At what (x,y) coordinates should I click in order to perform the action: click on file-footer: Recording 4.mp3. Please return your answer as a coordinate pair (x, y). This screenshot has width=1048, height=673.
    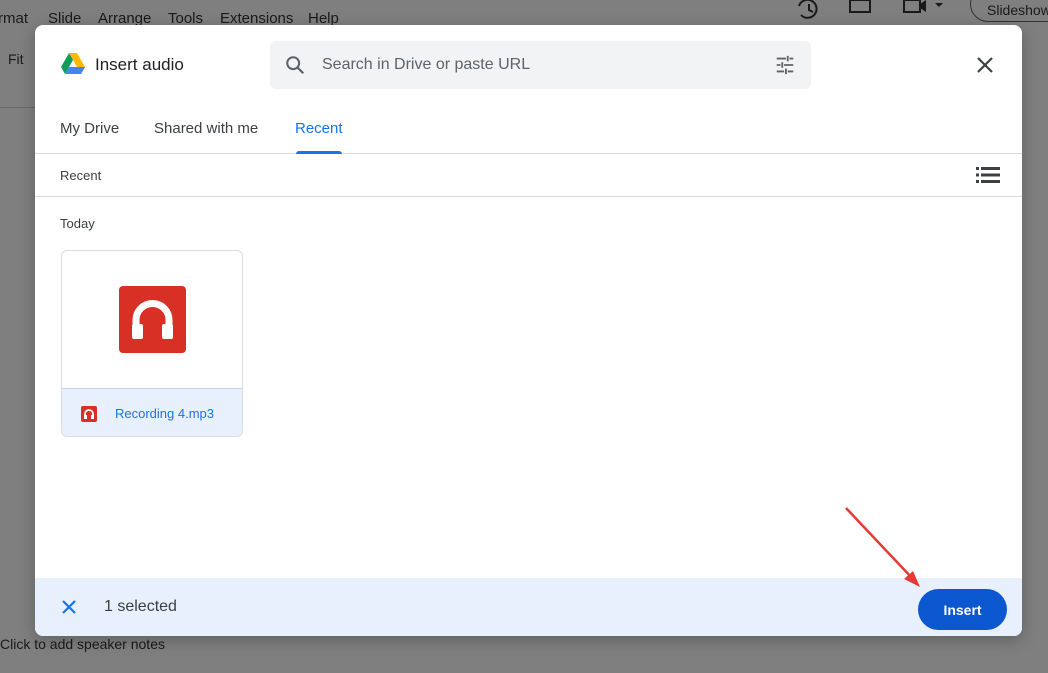
    Looking at the image, I should click on (152, 412).